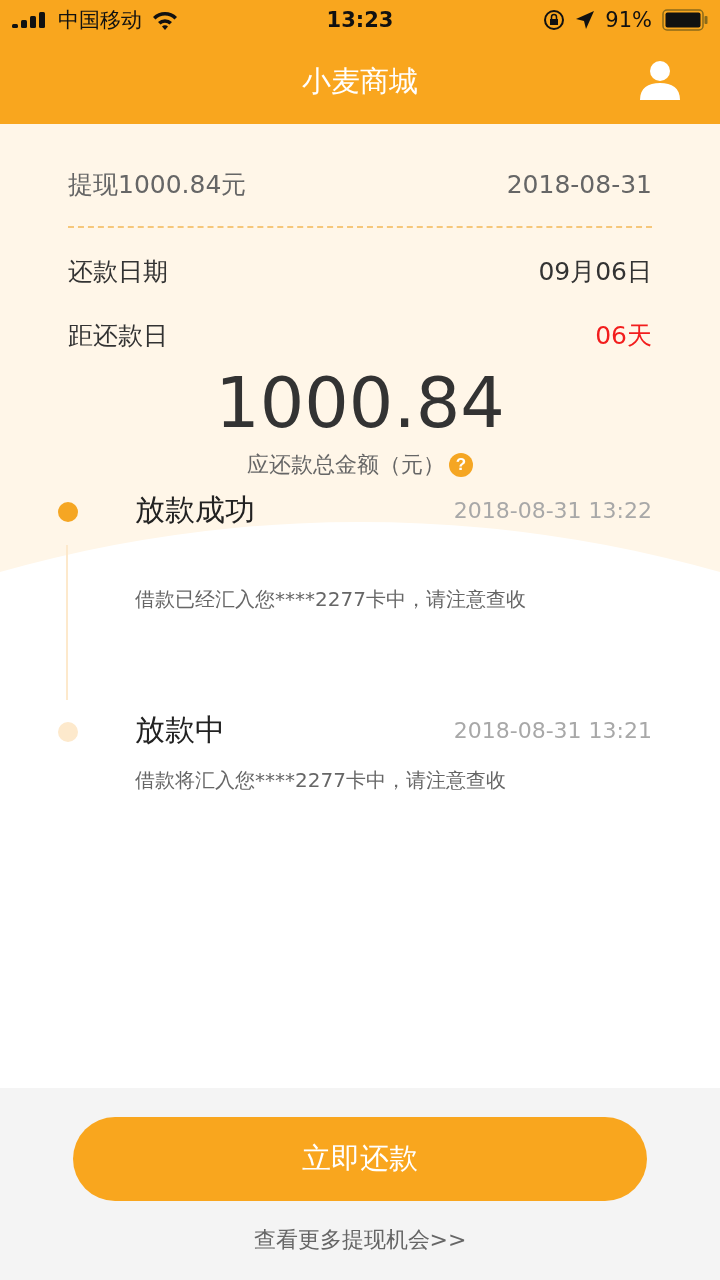 The height and width of the screenshot is (1280, 720). What do you see at coordinates (331, 599) in the screenshot?
I see `status-description: 借款已经汇入您****2277卡中，请注意查收` at bounding box center [331, 599].